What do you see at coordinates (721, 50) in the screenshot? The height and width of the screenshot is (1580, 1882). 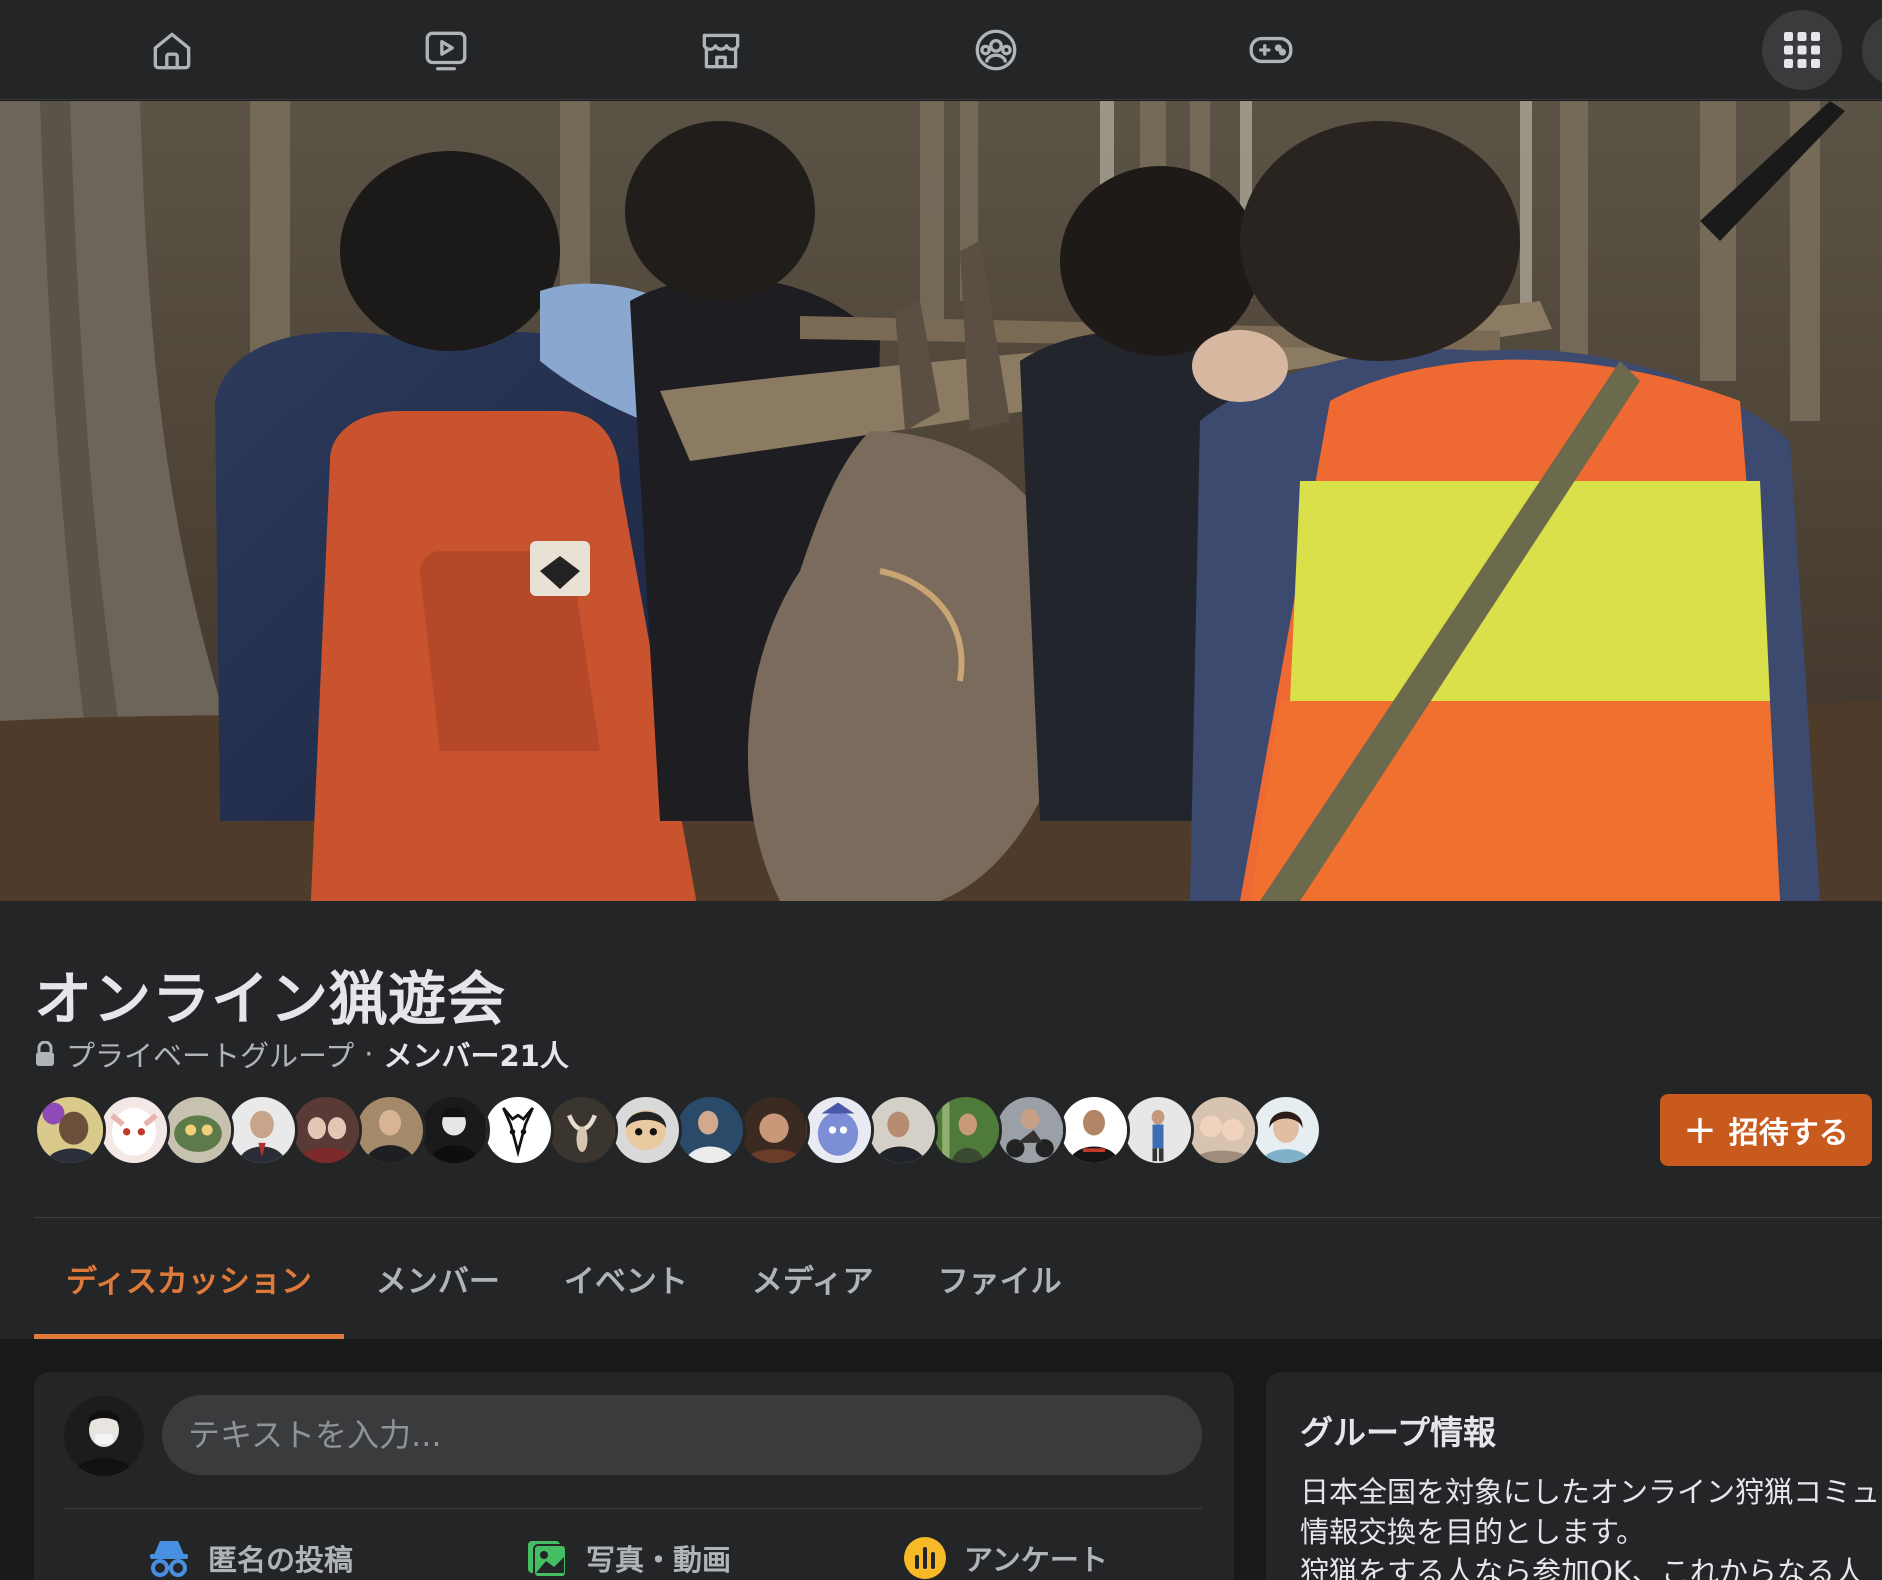 I see `marketplace-icon` at bounding box center [721, 50].